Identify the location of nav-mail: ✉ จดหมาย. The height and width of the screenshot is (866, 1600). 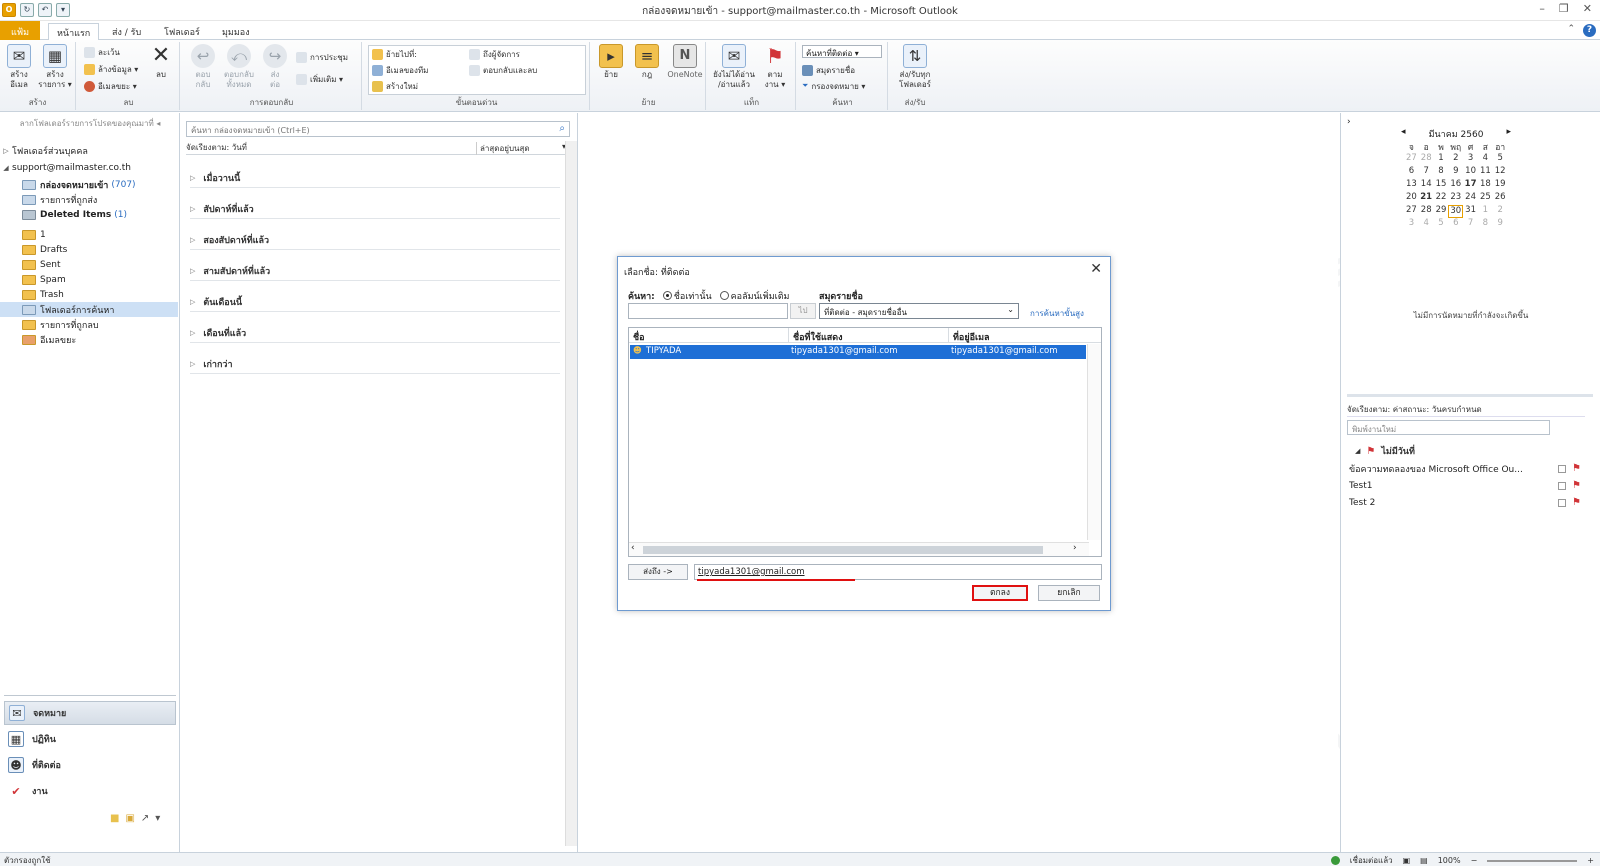
(90, 713).